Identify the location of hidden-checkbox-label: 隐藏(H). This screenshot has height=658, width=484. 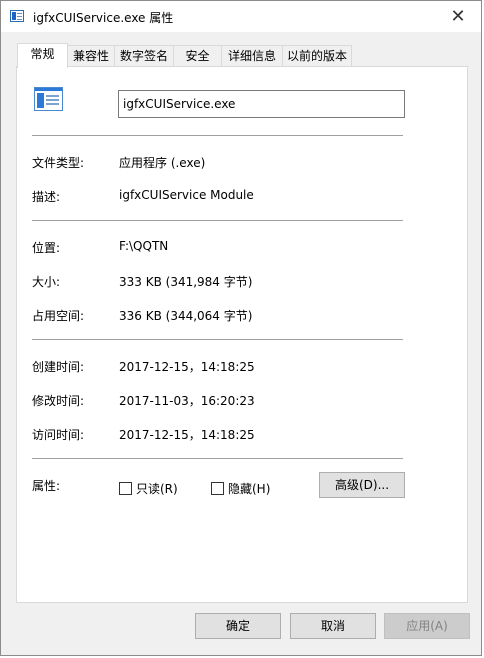
(249, 488).